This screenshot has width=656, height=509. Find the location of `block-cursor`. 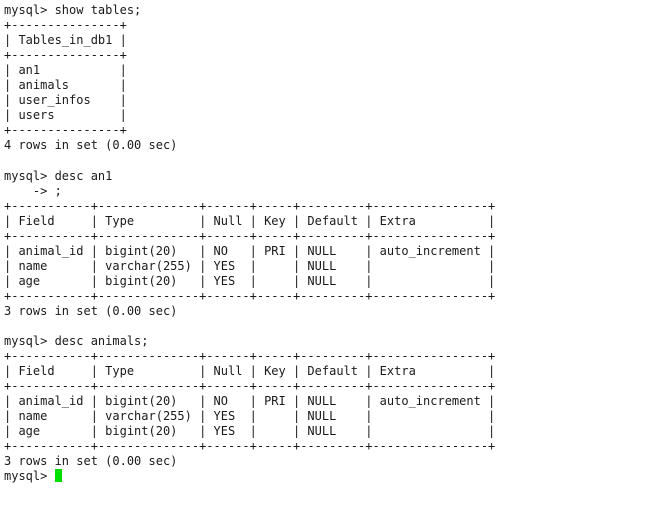

block-cursor is located at coordinates (58, 476).